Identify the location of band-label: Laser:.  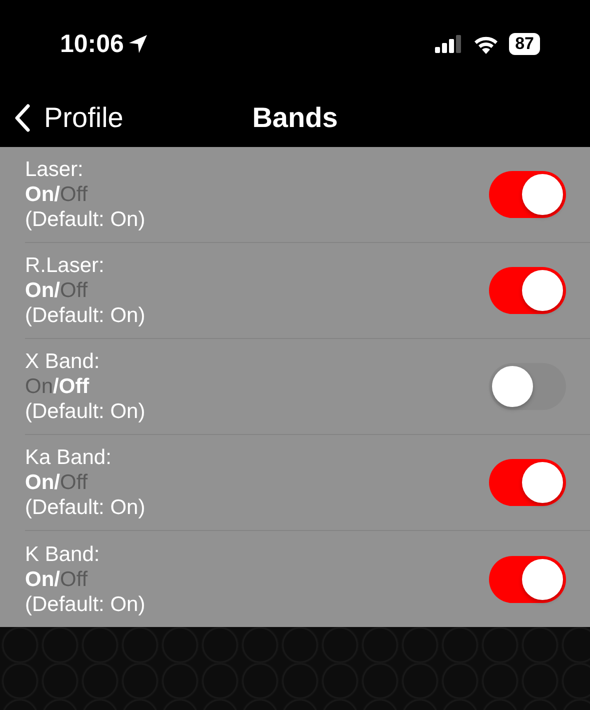
(54, 169).